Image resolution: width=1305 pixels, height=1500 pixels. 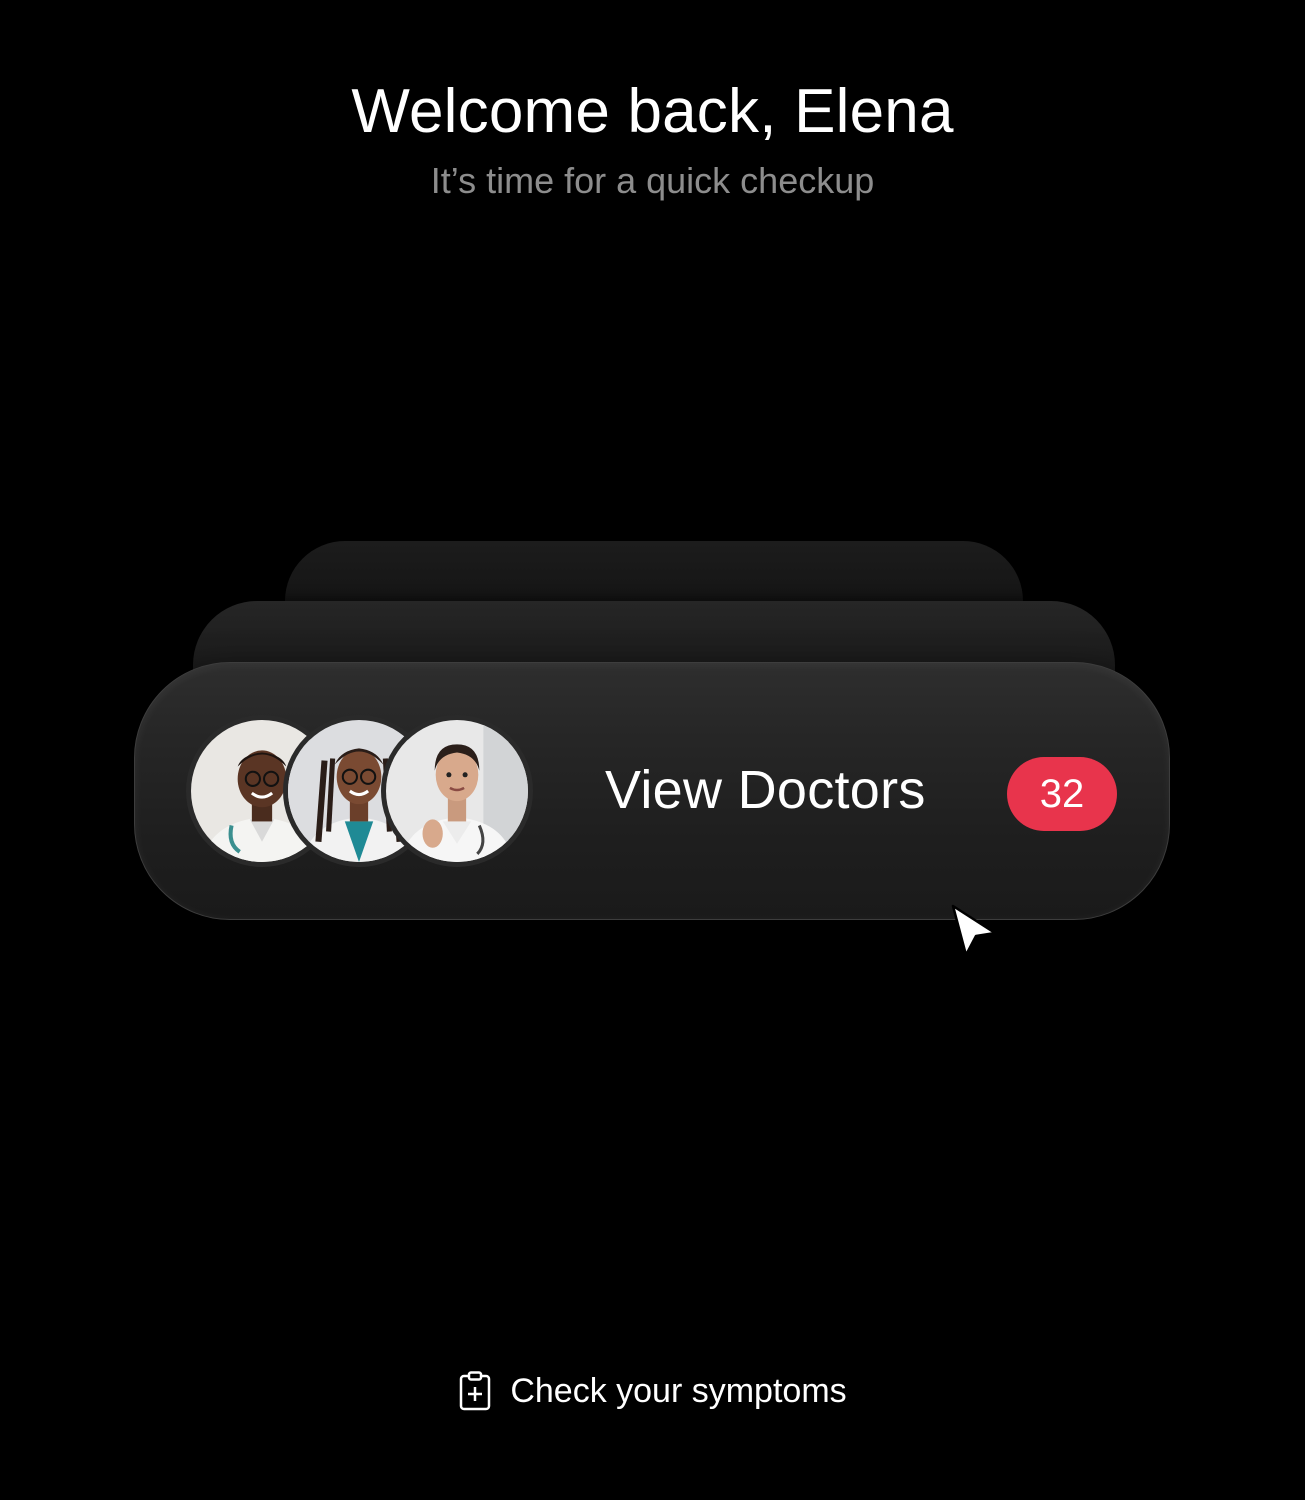 I want to click on check-symptoms-label: Check your symptoms, so click(x=678, y=1390).